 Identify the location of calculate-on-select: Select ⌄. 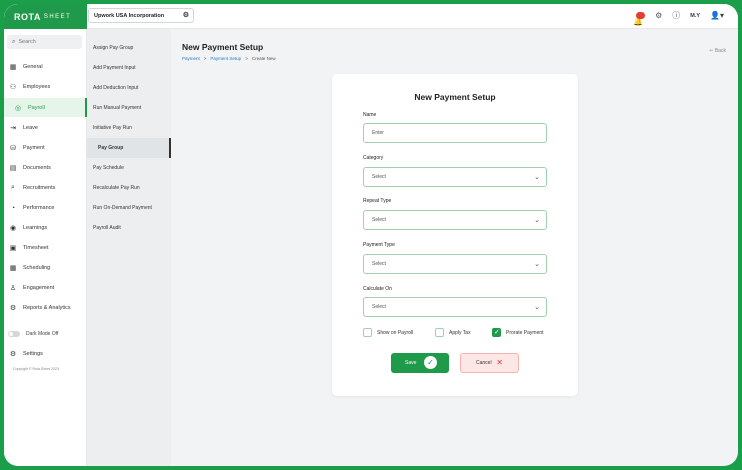
(455, 307).